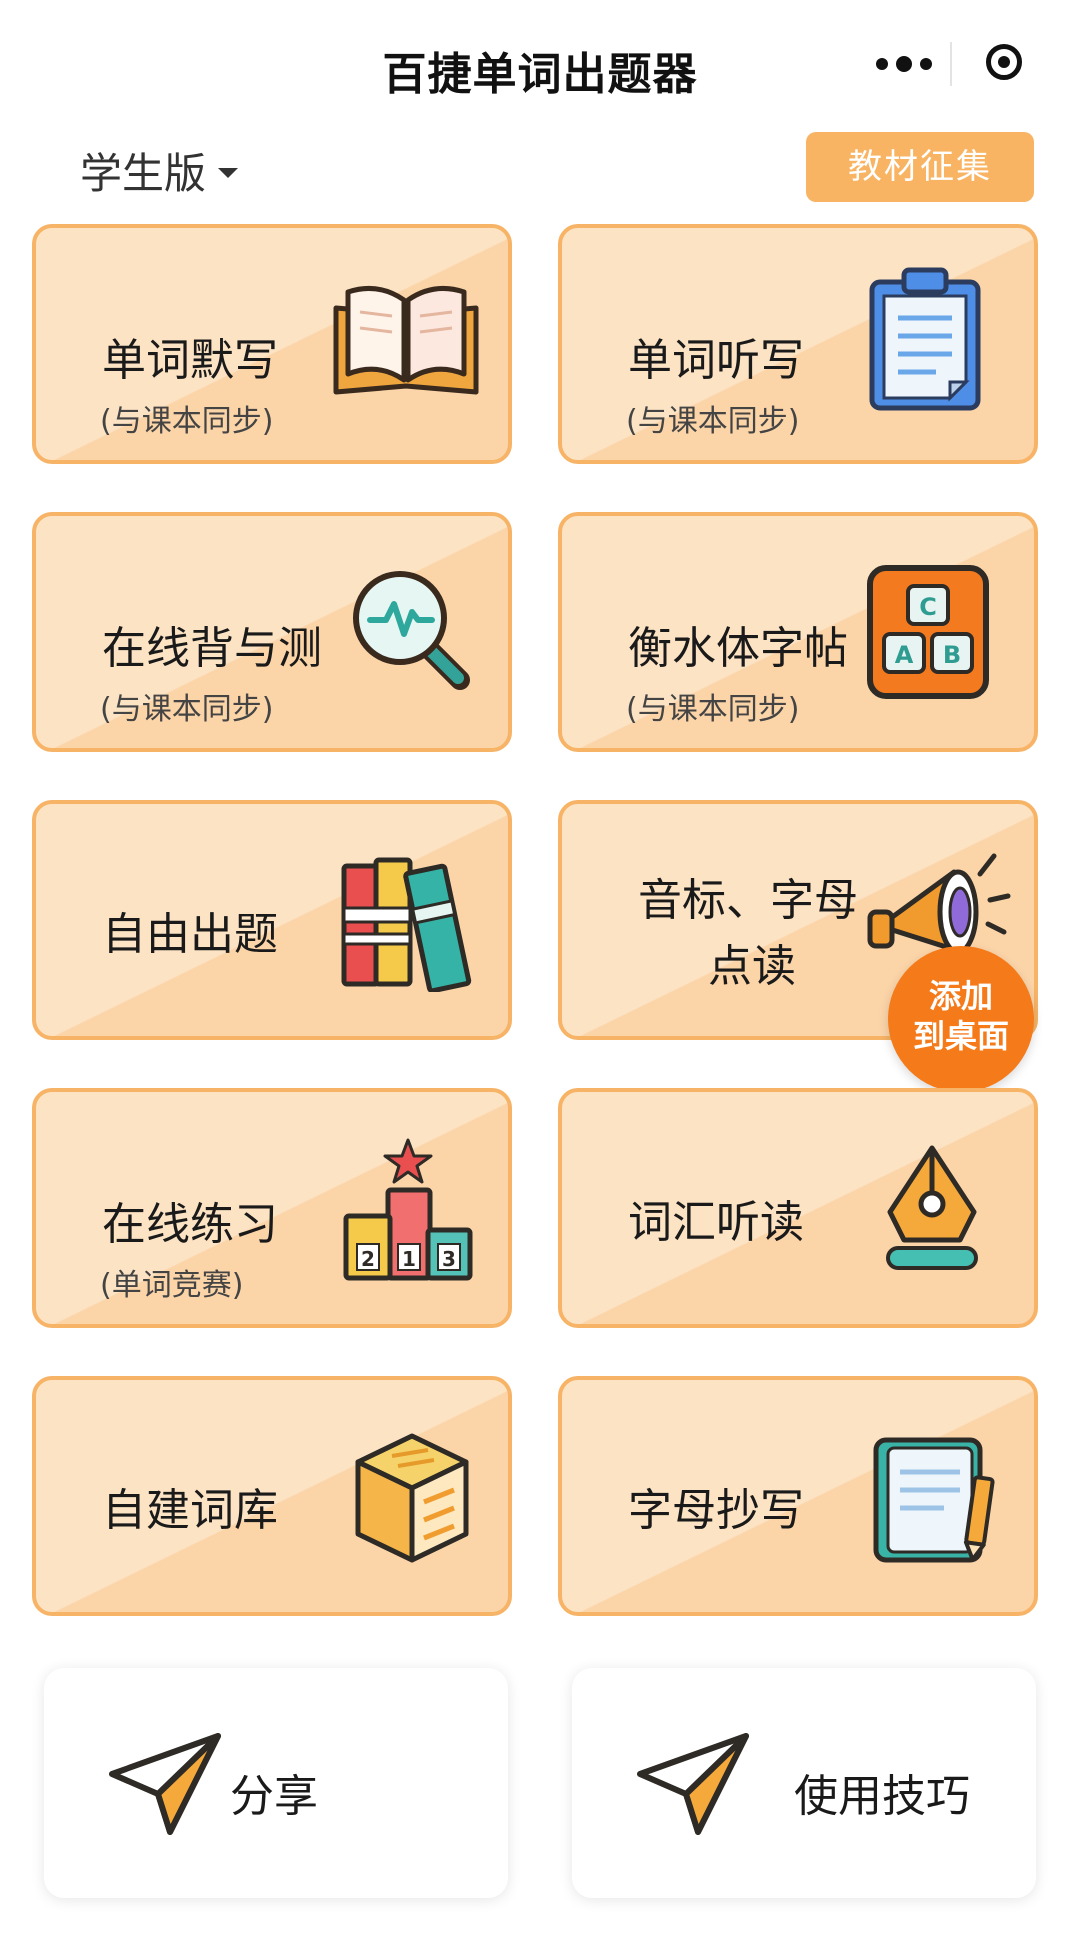 The image size is (1080, 1945). I want to click on capsule-divider, so click(951, 64).